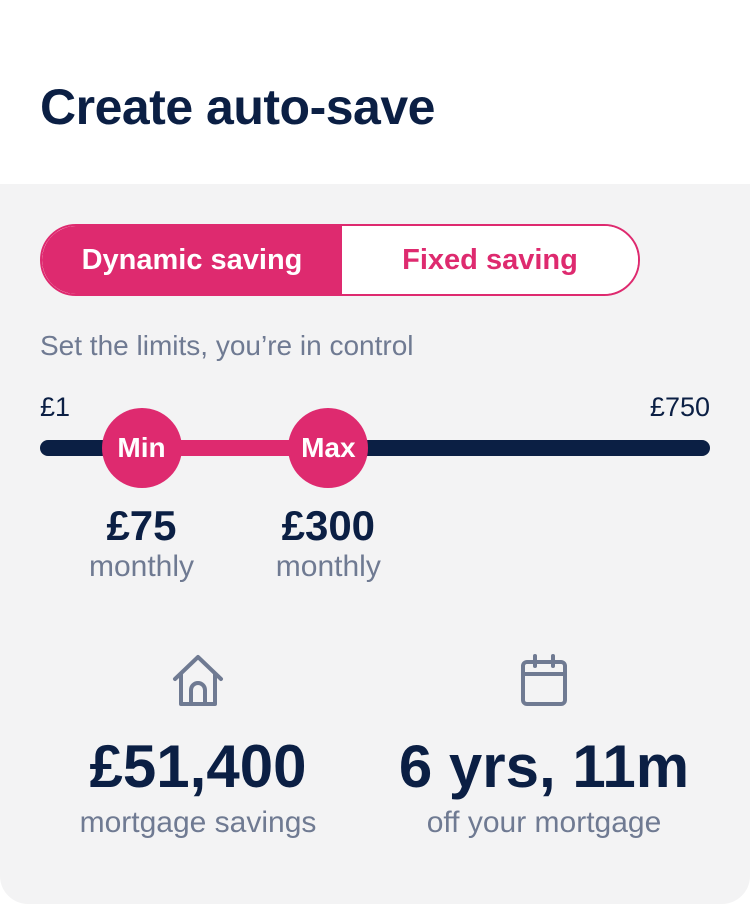 This screenshot has height=904, width=750. What do you see at coordinates (192, 260) in the screenshot?
I see `dynamic-saving-tab: Dynamic saving` at bounding box center [192, 260].